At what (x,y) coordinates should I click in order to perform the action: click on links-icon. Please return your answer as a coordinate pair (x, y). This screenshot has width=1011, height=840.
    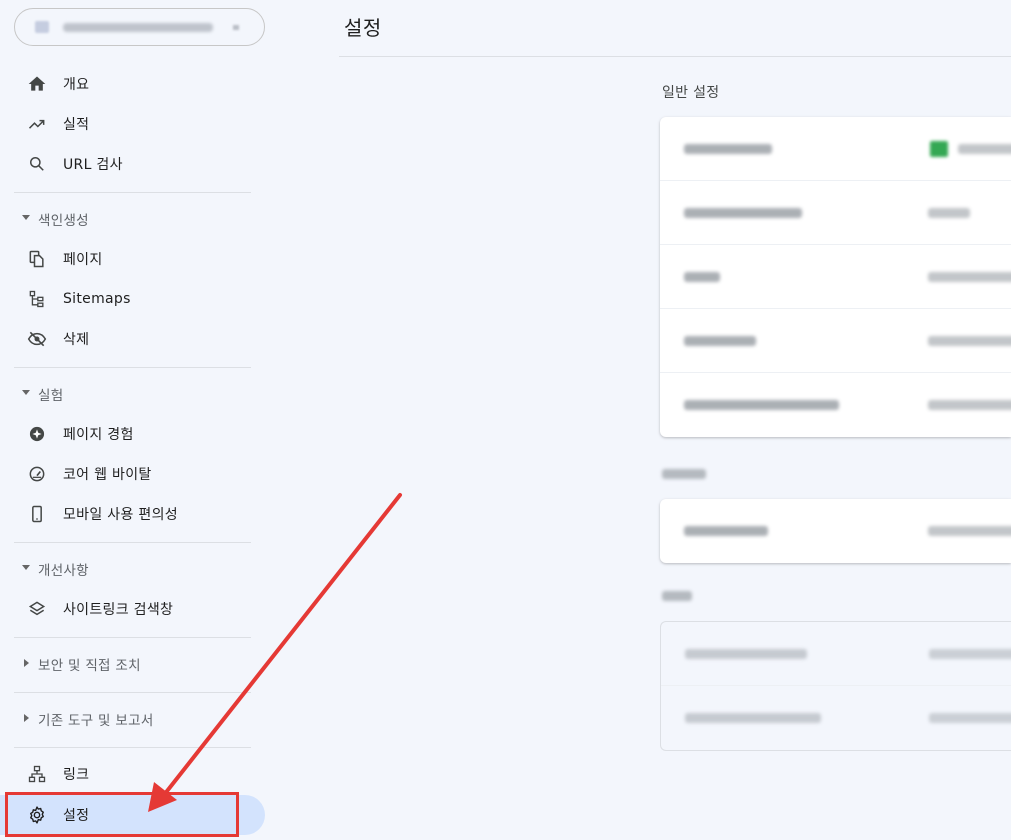
    Looking at the image, I should click on (37, 774).